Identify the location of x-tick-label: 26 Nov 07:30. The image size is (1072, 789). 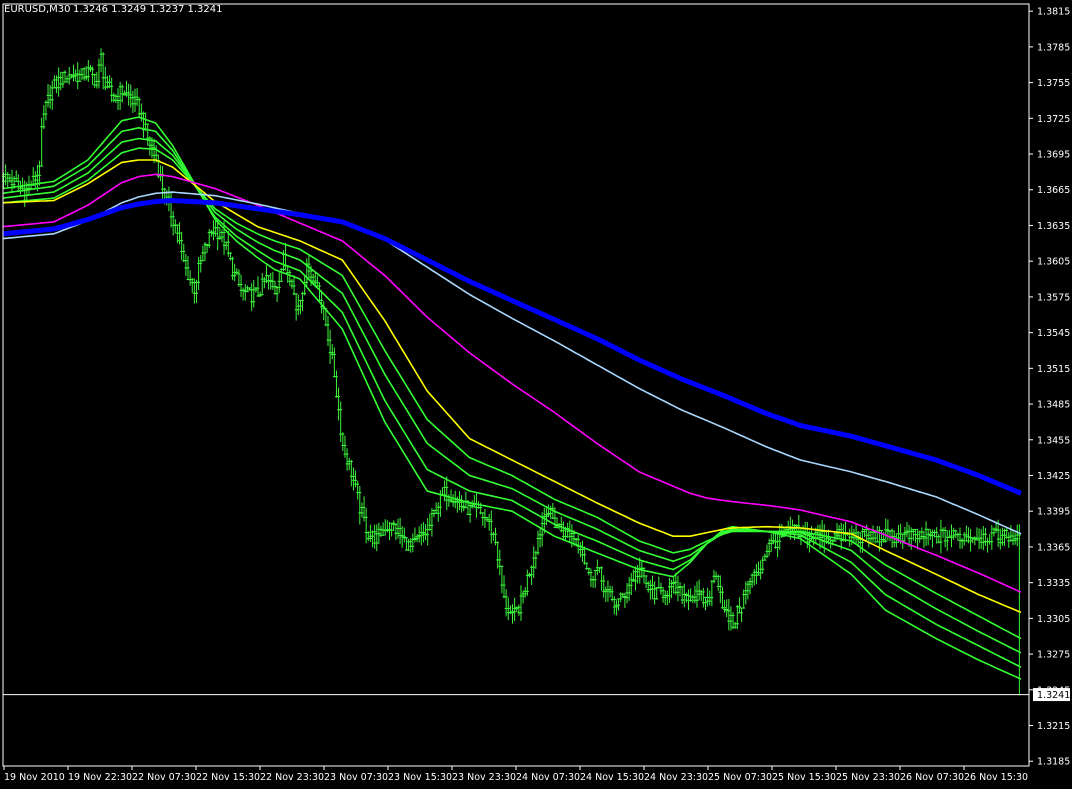
(932, 777).